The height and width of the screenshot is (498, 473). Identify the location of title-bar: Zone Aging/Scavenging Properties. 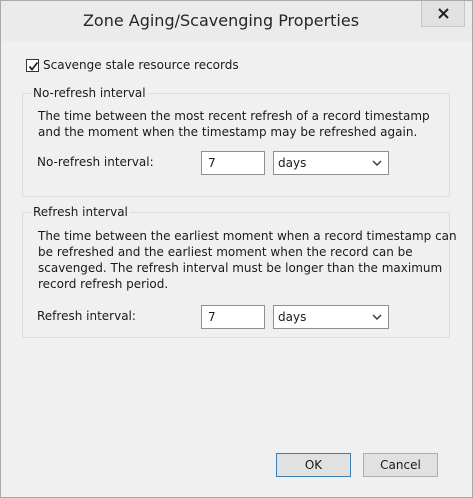
(236, 21).